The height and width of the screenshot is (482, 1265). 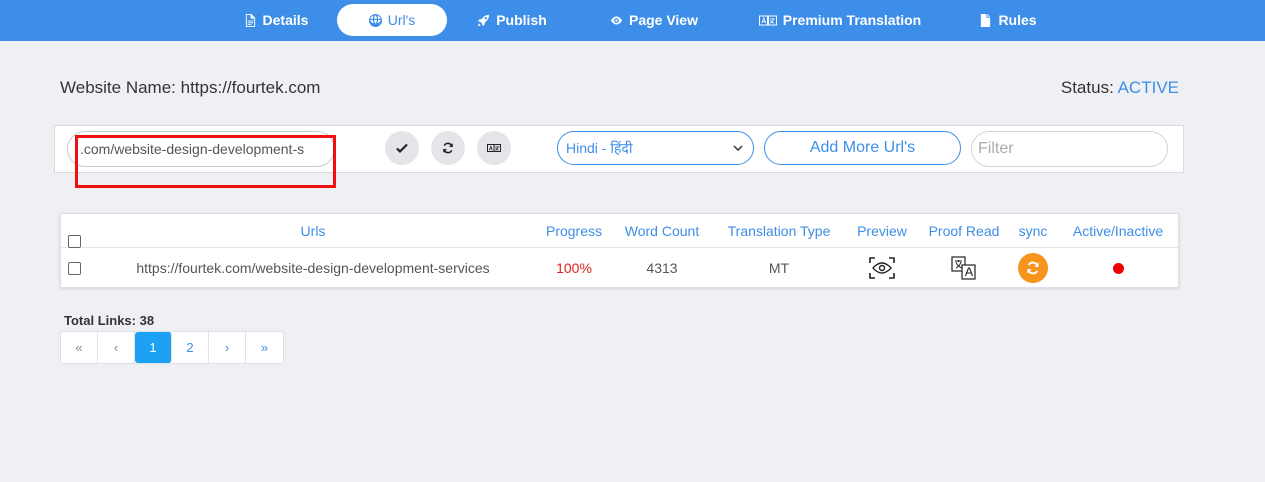 I want to click on language-select: Hindi - हिंदी, so click(x=655, y=148).